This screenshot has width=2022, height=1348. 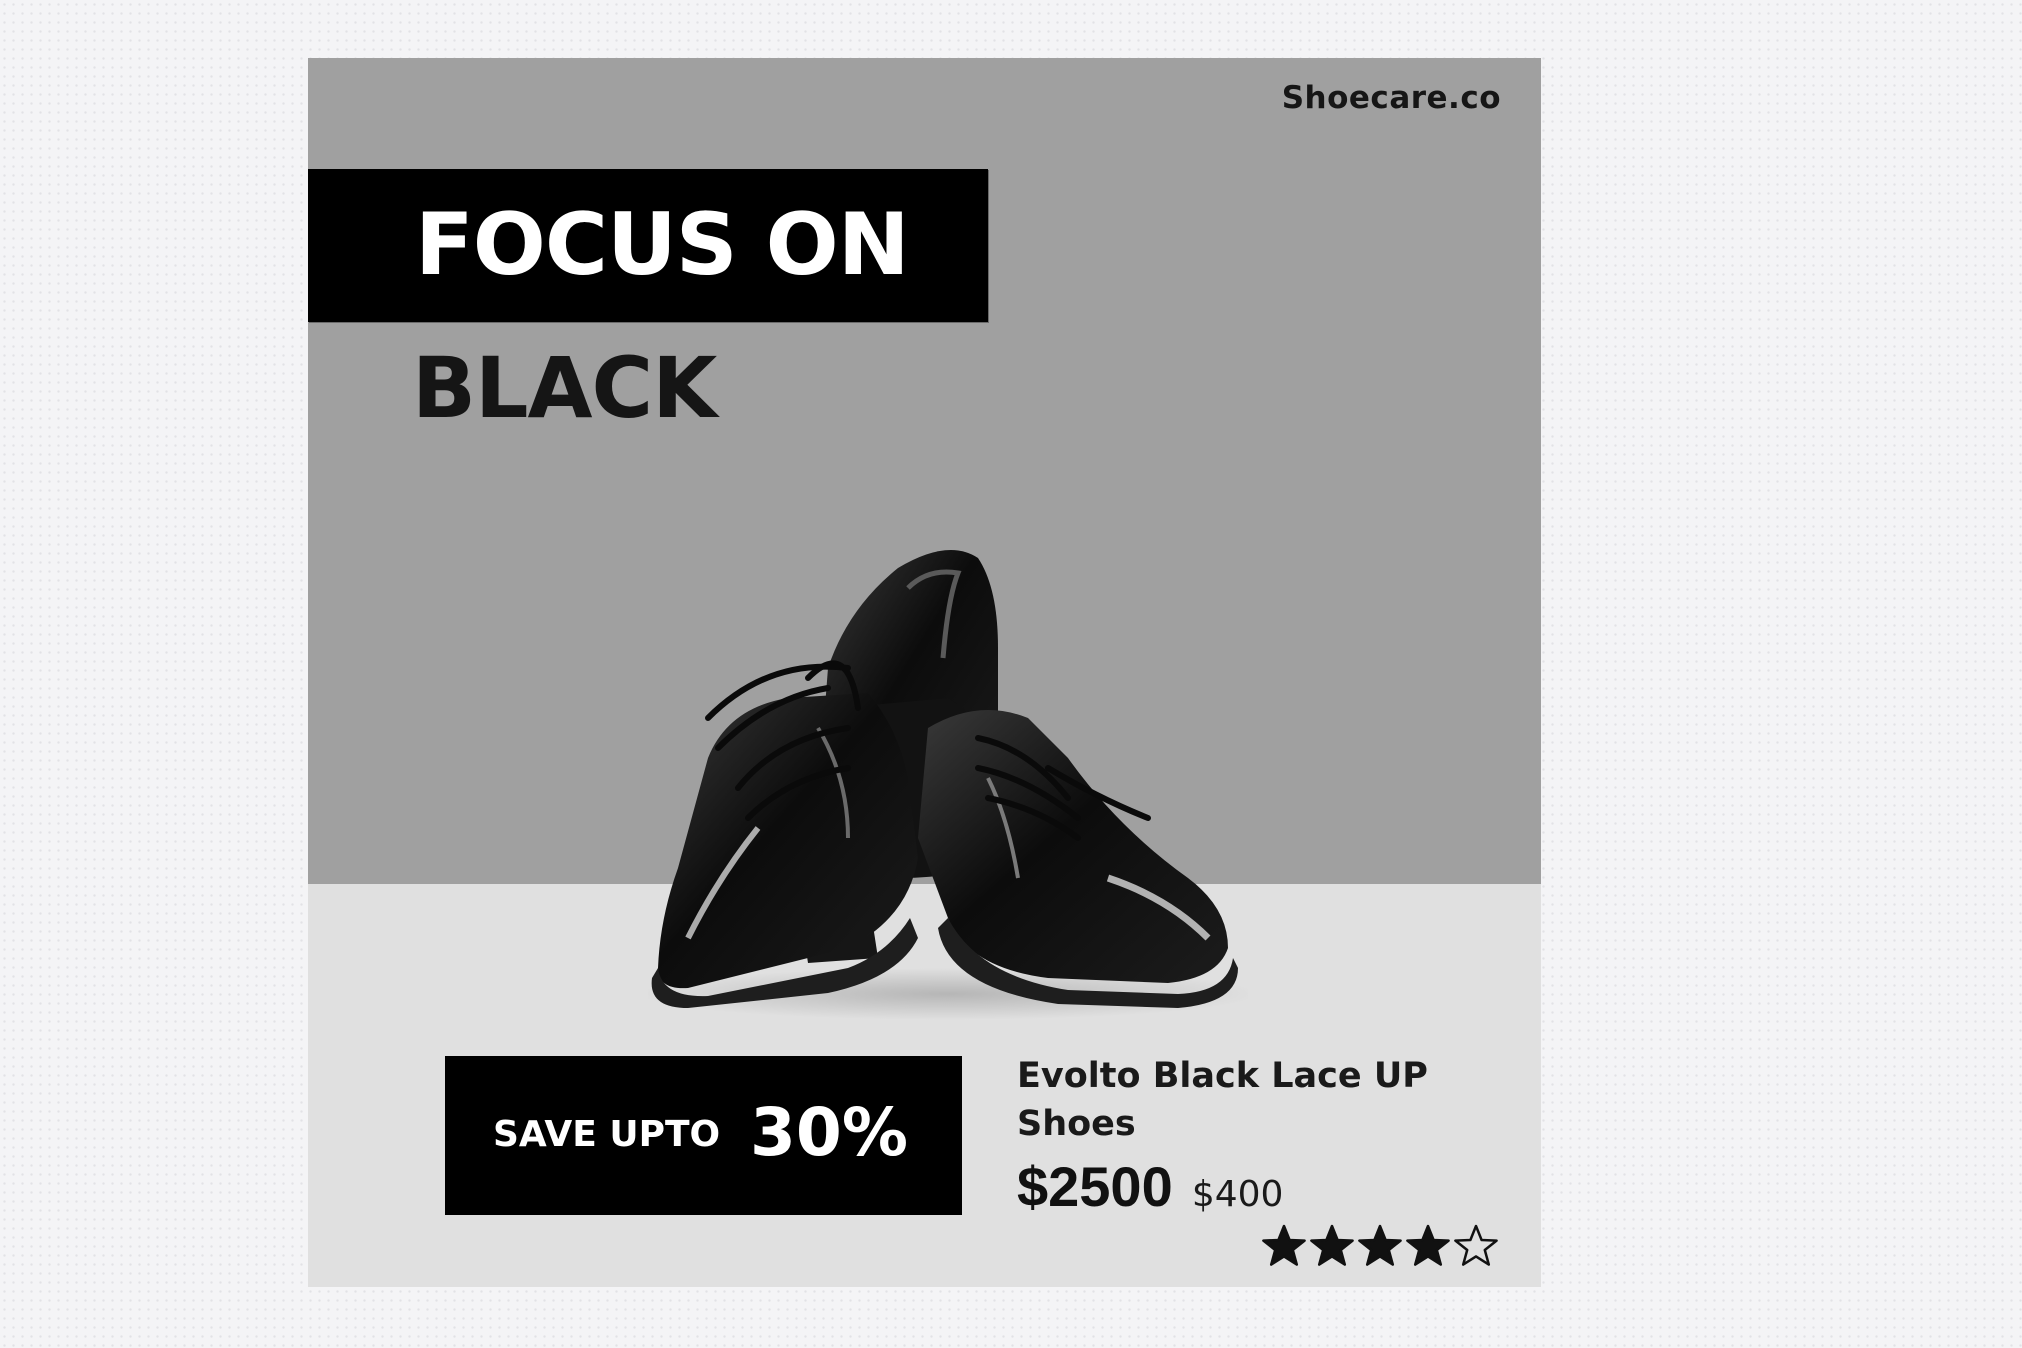 What do you see at coordinates (607, 1134) in the screenshot?
I see `discount-label: SAVE UPTO` at bounding box center [607, 1134].